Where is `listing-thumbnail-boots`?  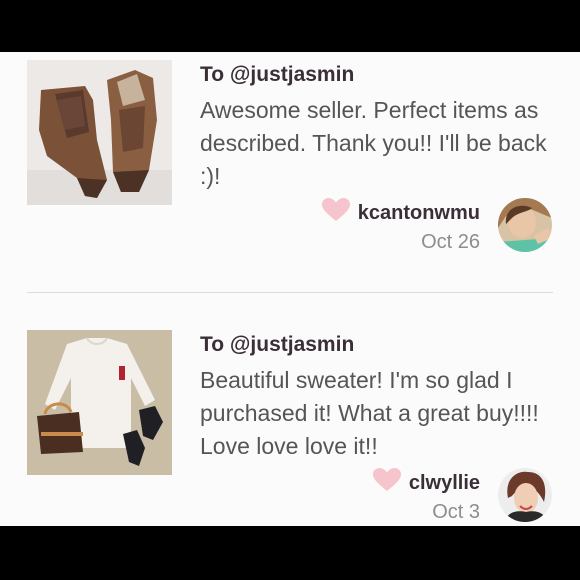 listing-thumbnail-boots is located at coordinates (99, 132).